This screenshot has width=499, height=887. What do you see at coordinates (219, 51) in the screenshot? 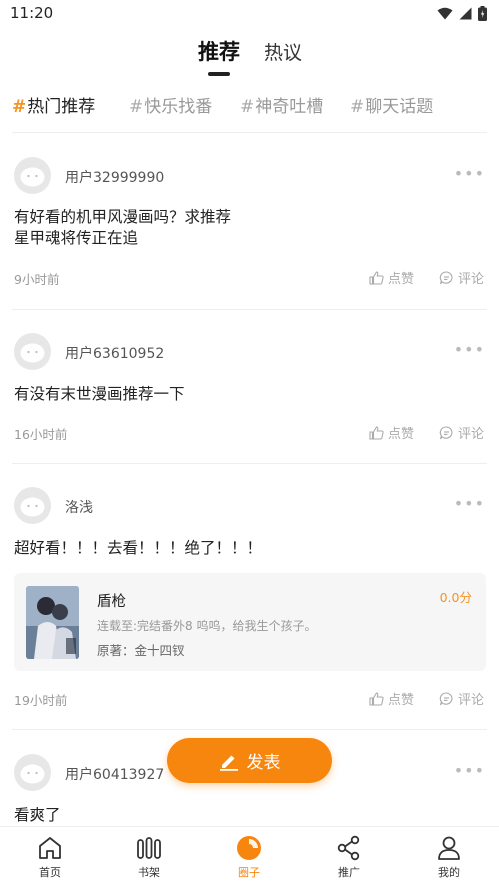
I see `tab-recommend: 推荐` at bounding box center [219, 51].